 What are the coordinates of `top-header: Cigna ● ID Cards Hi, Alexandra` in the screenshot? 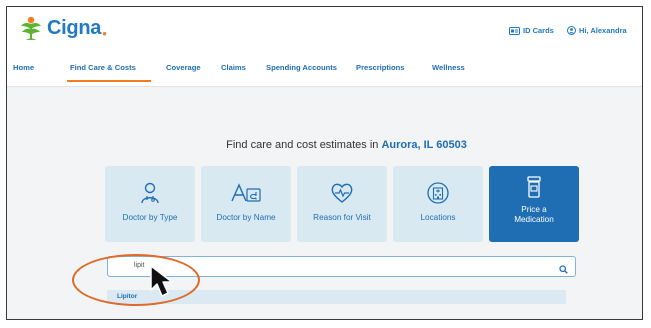 It's located at (324, 29).